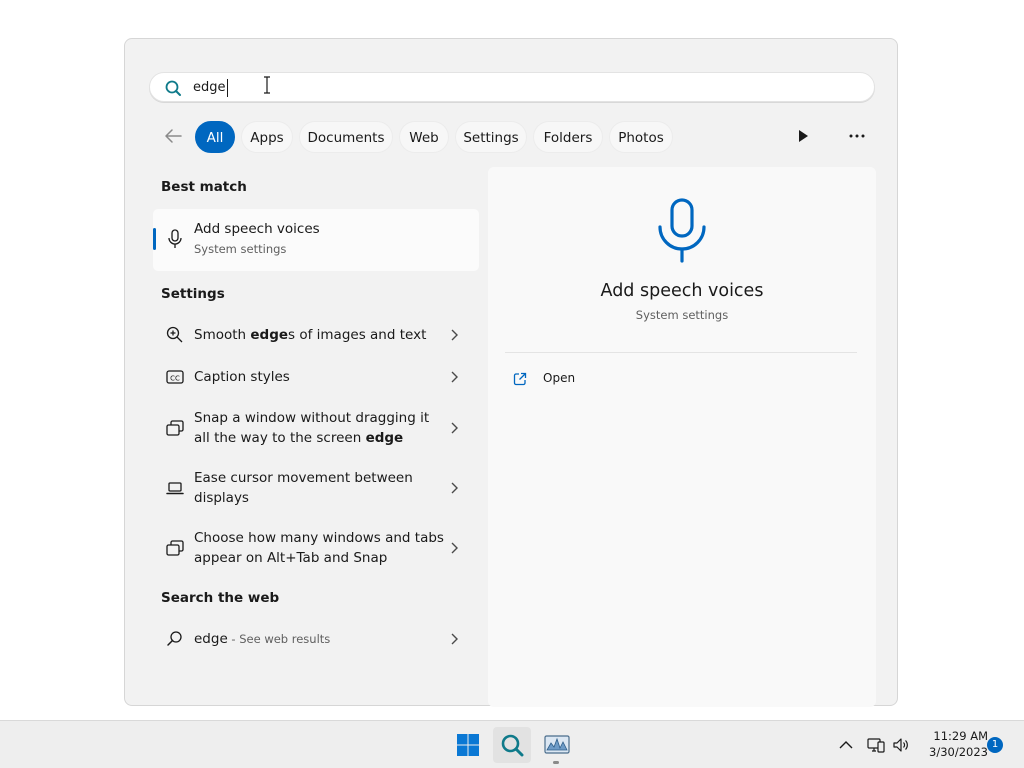 The image size is (1024, 768). I want to click on settings-result-item: CC Caption styles, so click(316, 377).